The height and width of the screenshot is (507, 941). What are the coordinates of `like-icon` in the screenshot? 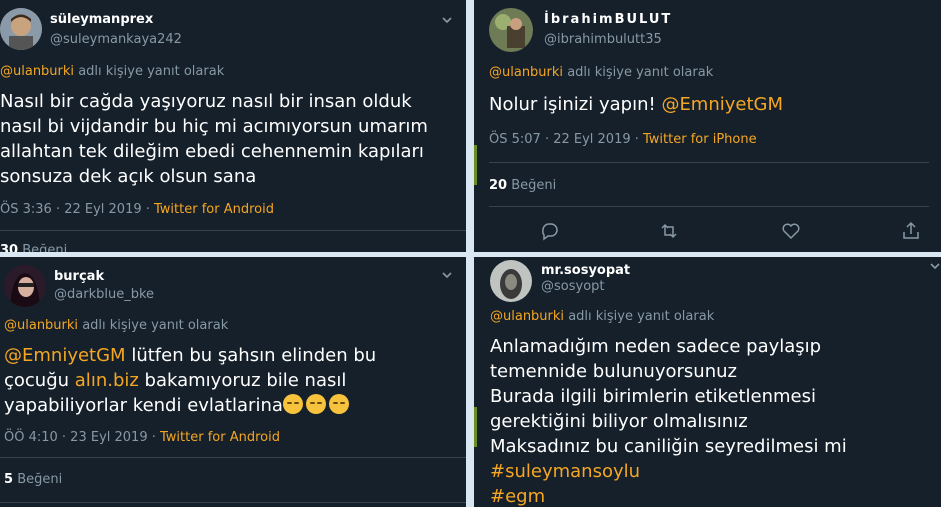 It's located at (791, 231).